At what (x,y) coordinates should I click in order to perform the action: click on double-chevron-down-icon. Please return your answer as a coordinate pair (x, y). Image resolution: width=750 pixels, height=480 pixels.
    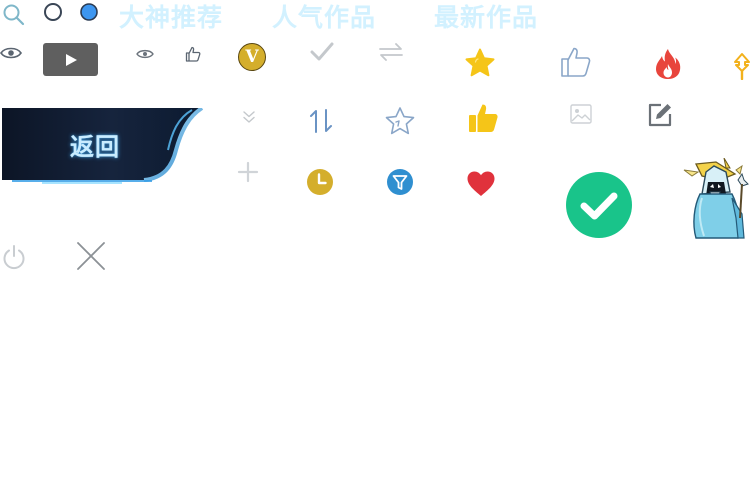
    Looking at the image, I should click on (249, 117).